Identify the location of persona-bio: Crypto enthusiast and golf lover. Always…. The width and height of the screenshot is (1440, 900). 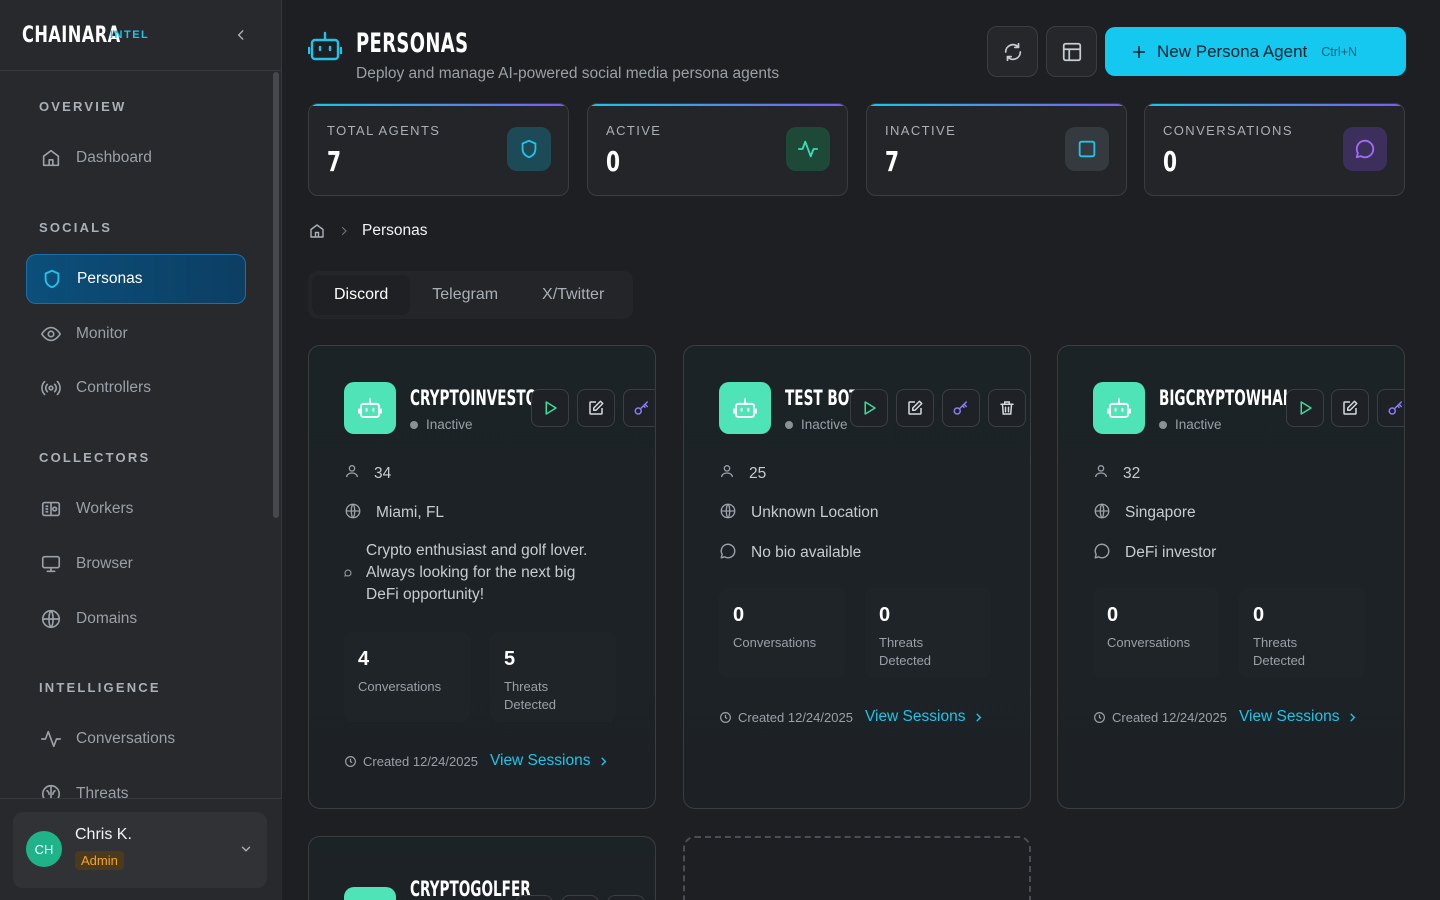
(465, 573).